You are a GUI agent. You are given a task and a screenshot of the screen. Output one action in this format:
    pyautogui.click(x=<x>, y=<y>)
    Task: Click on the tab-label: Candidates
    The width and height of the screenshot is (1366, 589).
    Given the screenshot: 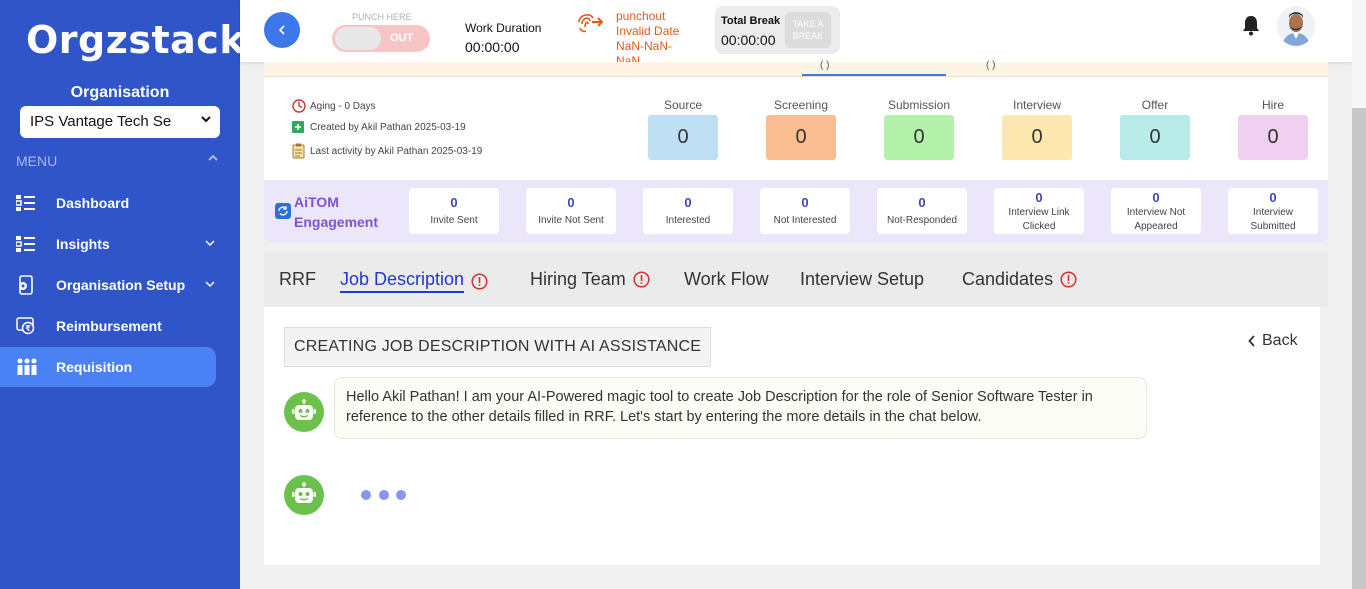 What is the action you would take?
    pyautogui.click(x=1008, y=279)
    